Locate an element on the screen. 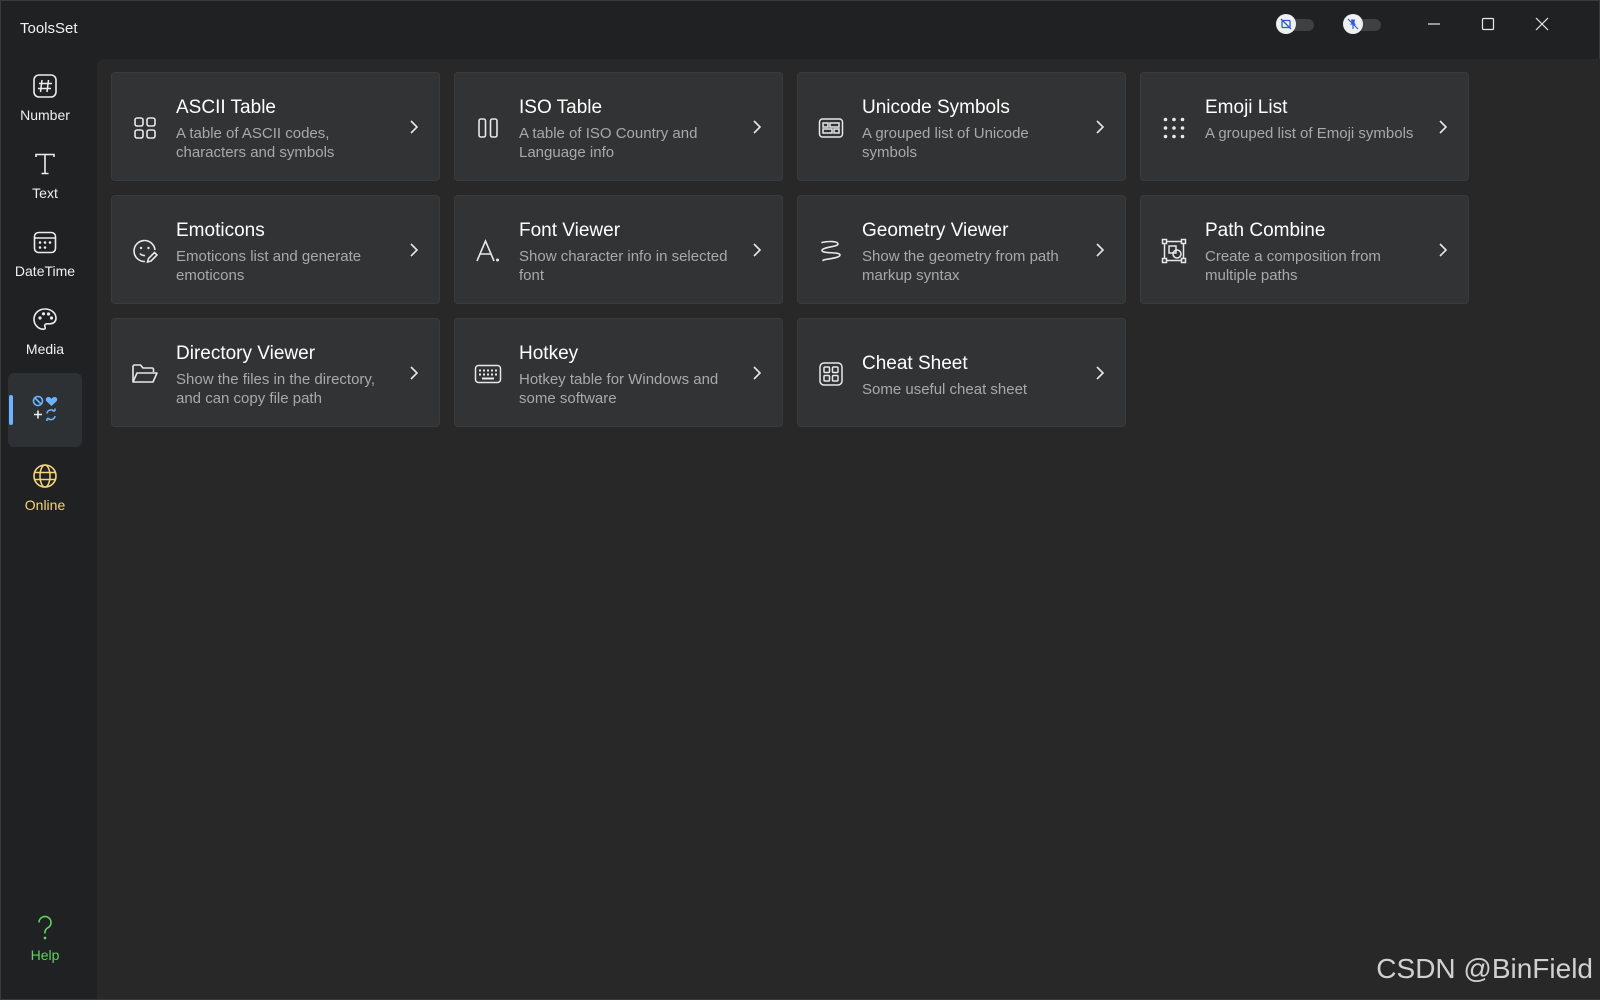  screenshot-block-icon is located at coordinates (1286, 24).